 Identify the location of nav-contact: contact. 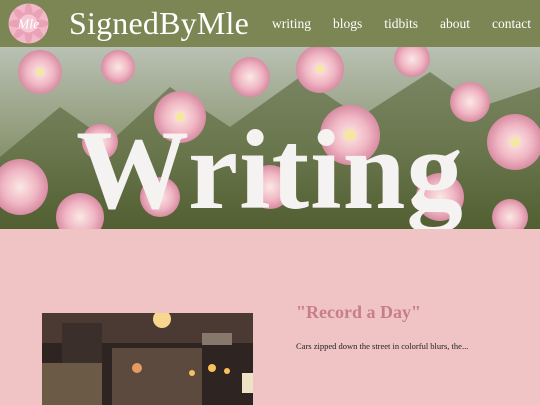
(511, 24).